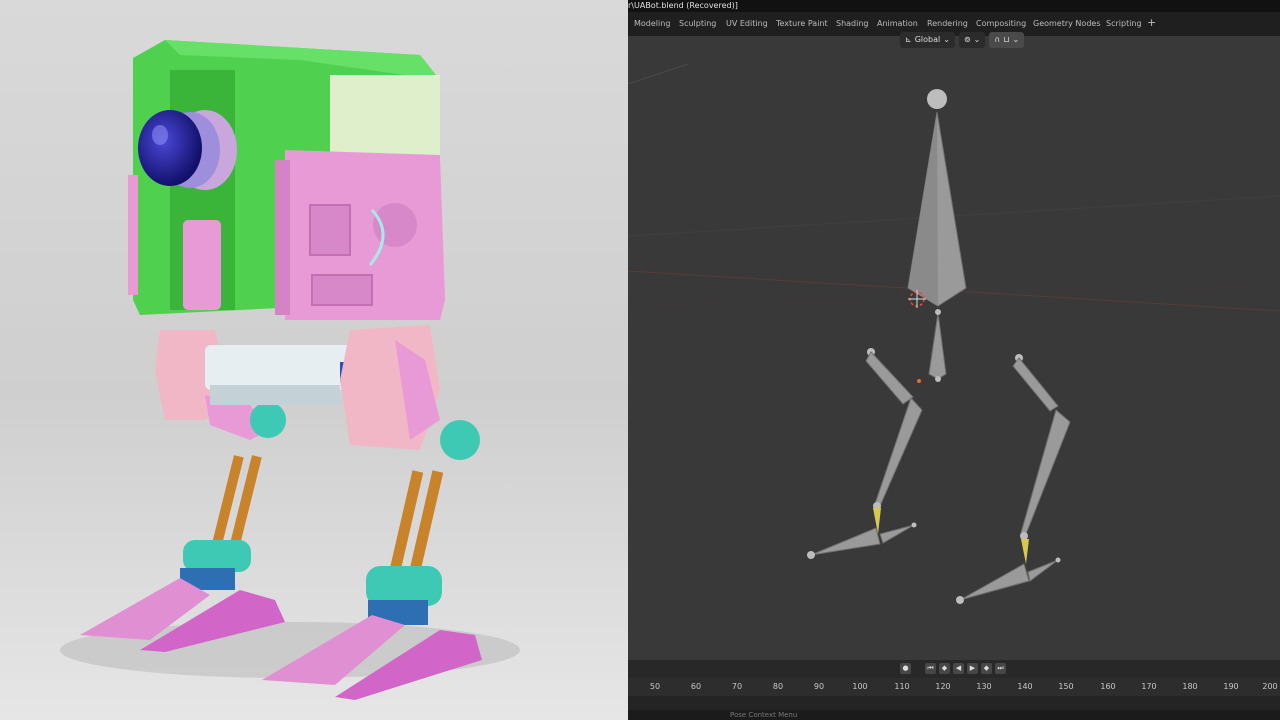 The image size is (1280, 720). Describe the element at coordinates (1013, 479) in the screenshot. I see `bone-leg-right` at that location.